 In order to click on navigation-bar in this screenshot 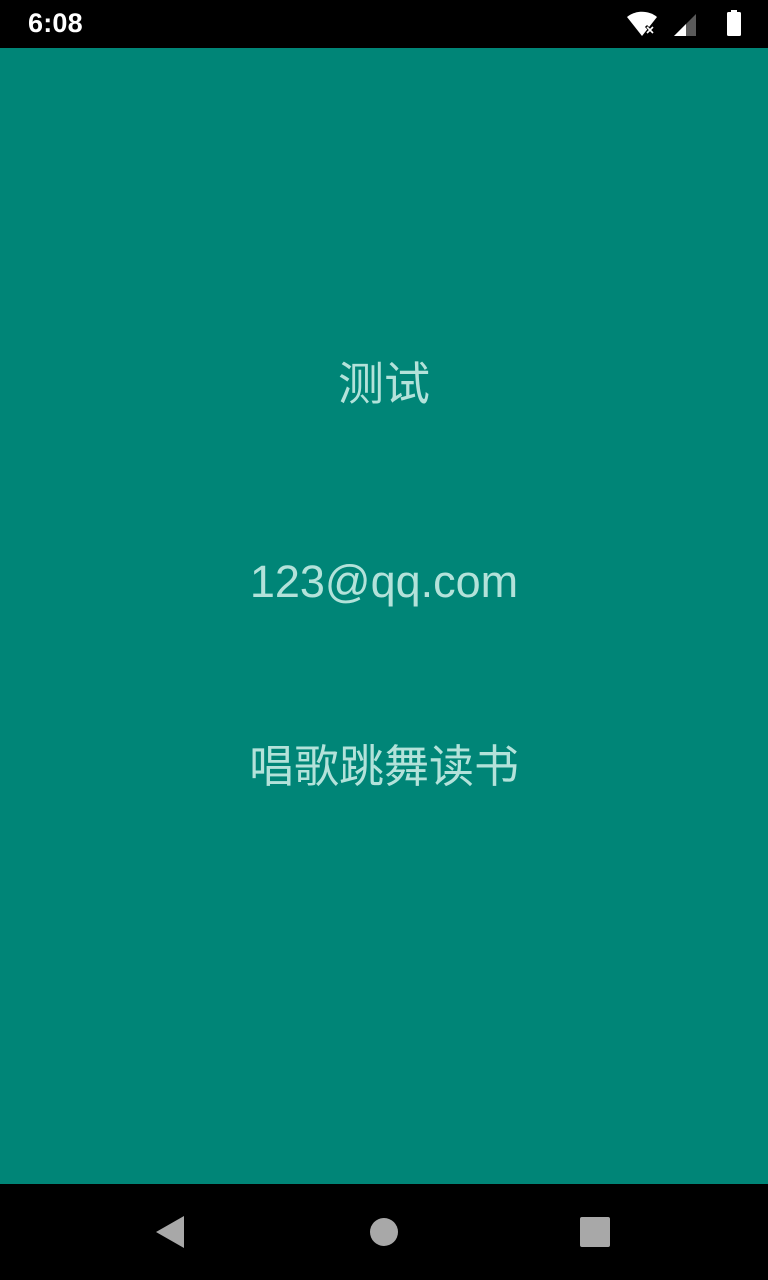, I will do `click(384, 1232)`.